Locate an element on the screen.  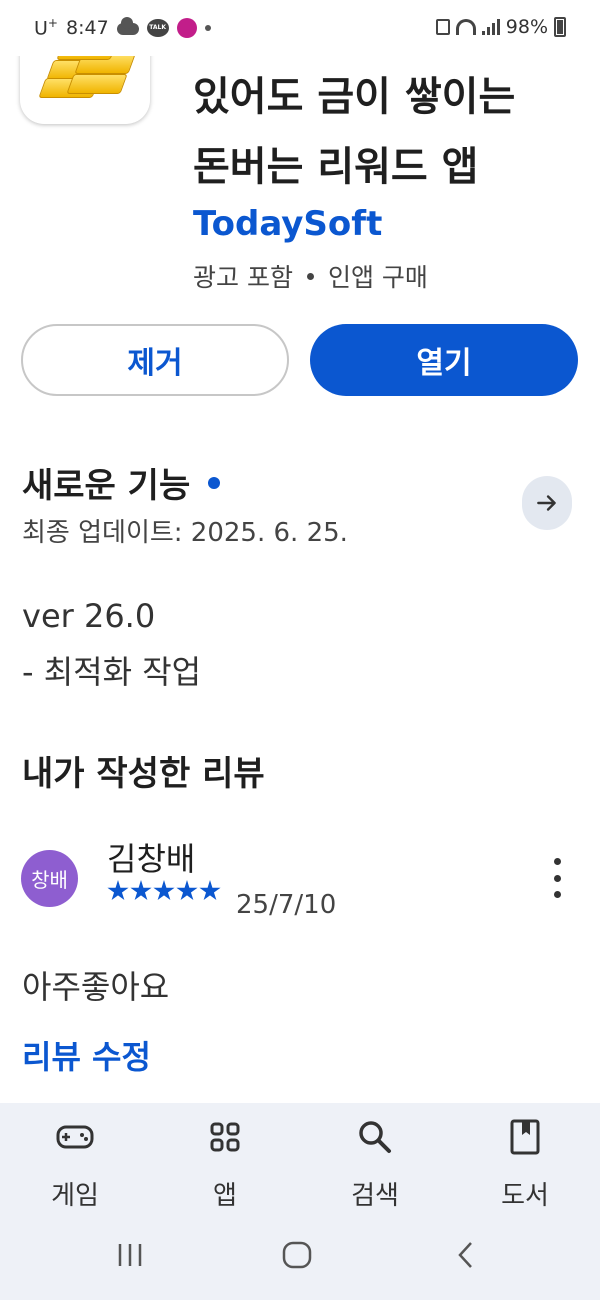
recent-apps-icon is located at coordinates (130, 1255).